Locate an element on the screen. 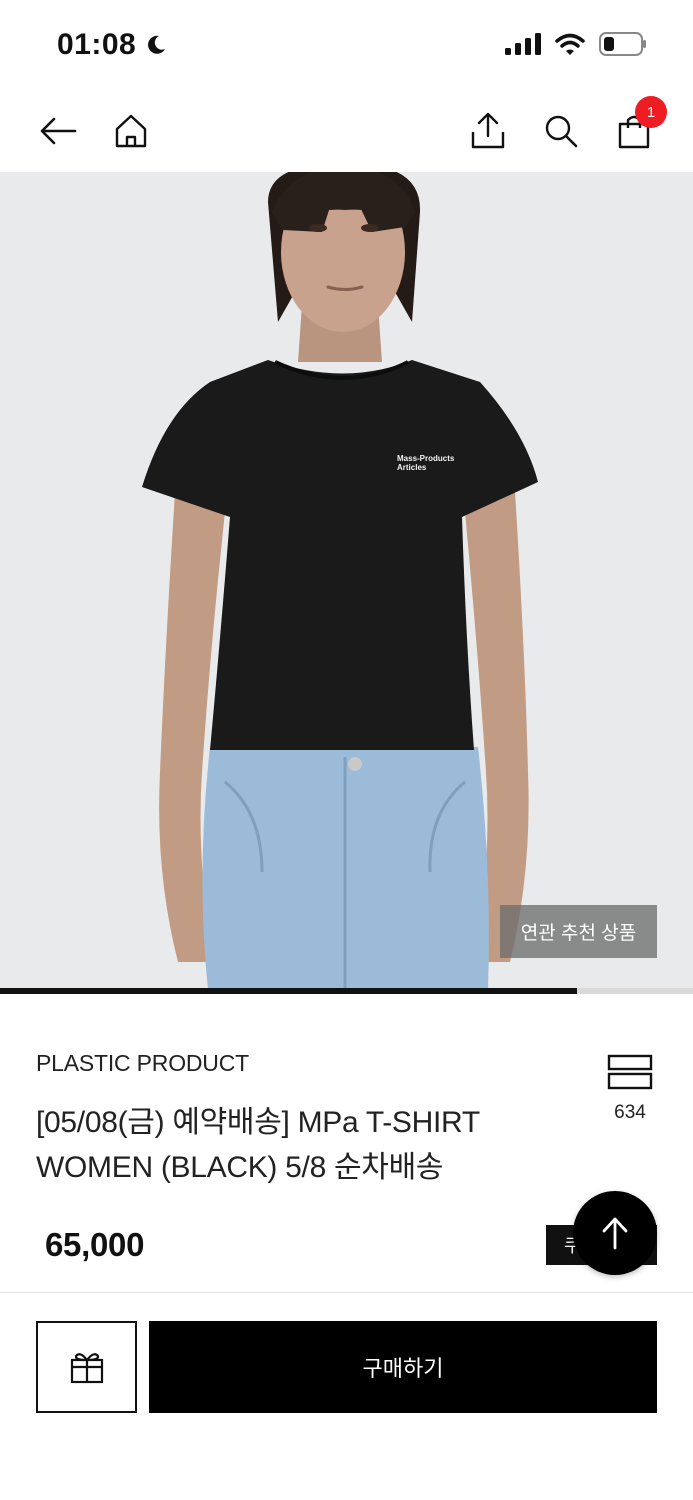 This screenshot has height=1500, width=693. wishlist-button: 634 is located at coordinates (630, 1089).